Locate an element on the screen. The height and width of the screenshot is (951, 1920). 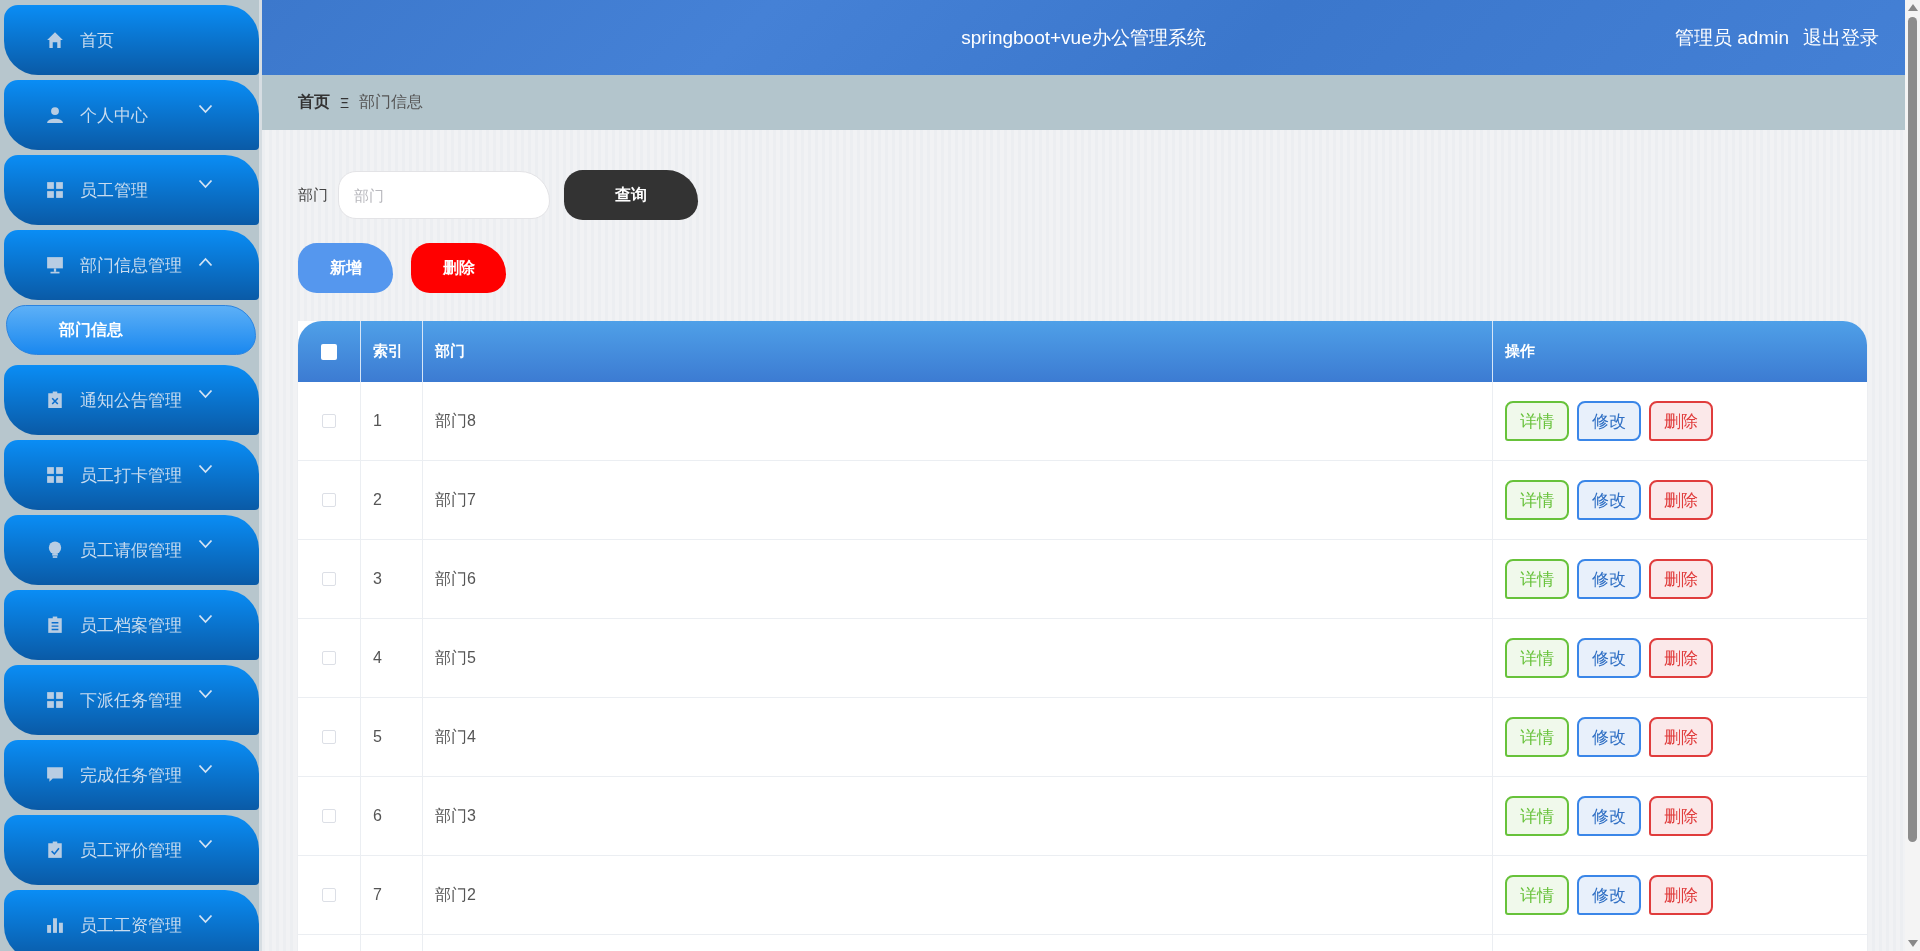
column-header: 部门 is located at coordinates (450, 351).